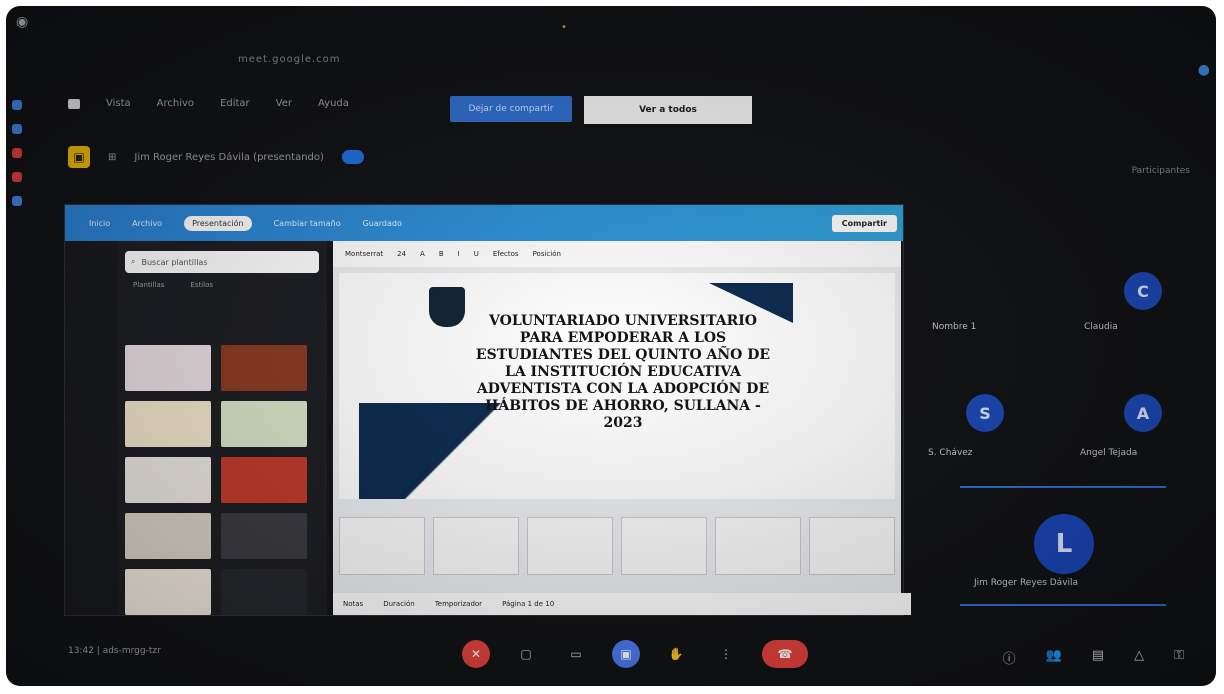 The width and height of the screenshot is (1224, 694). I want to click on text-toolbar: Montserrat 24 A B I U Efectos Posición, so click(617, 254).